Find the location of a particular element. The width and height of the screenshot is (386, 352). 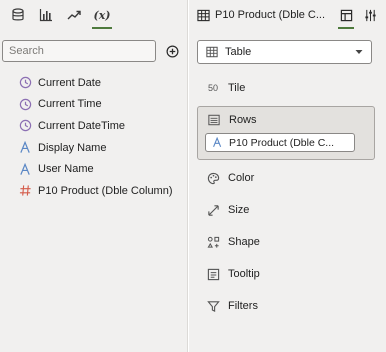

grammar-tile: 50 Tile is located at coordinates (286, 88).